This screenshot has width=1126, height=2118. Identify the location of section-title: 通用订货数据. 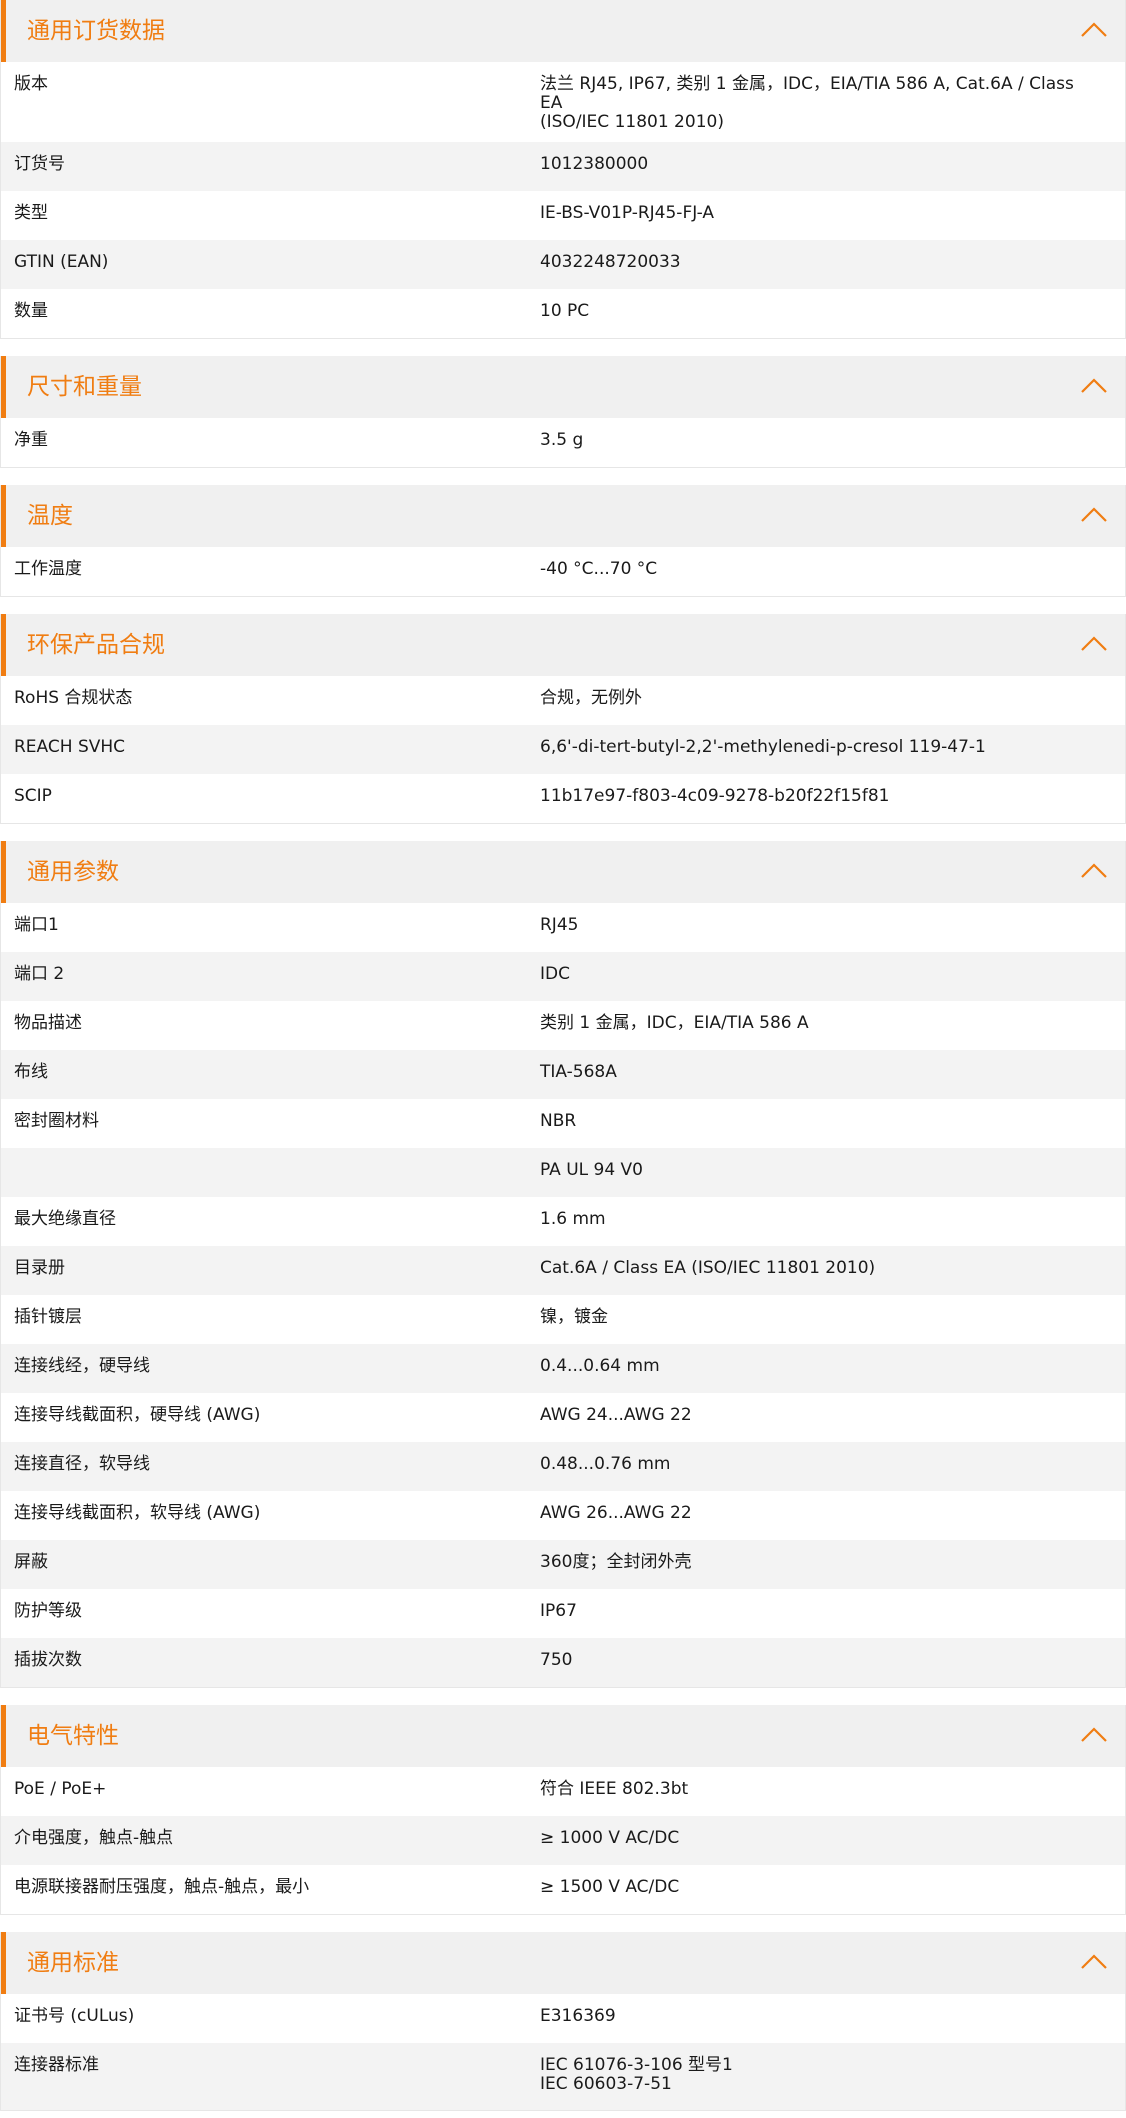
(96, 31).